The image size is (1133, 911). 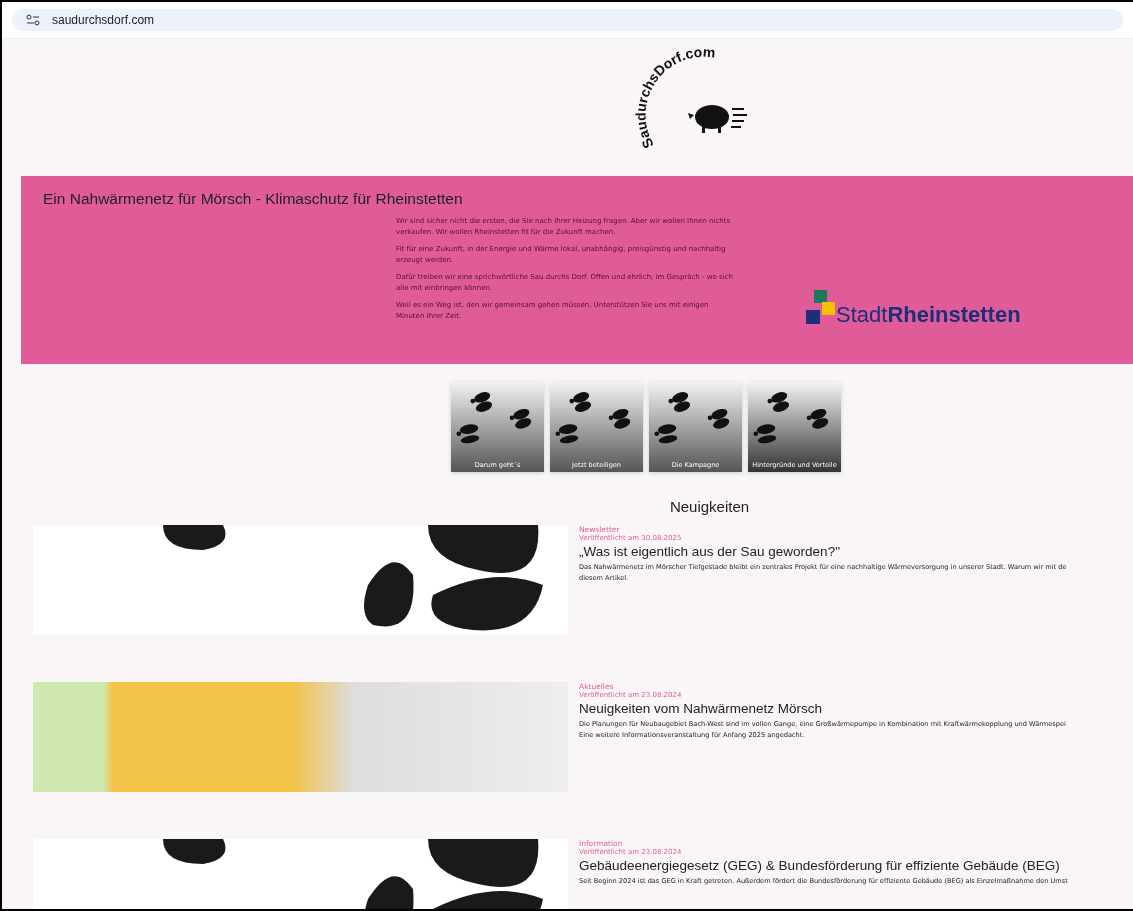 I want to click on news-title: Neuigkeiten vom Nahwärmenetz Mörsch, so click(x=856, y=708).